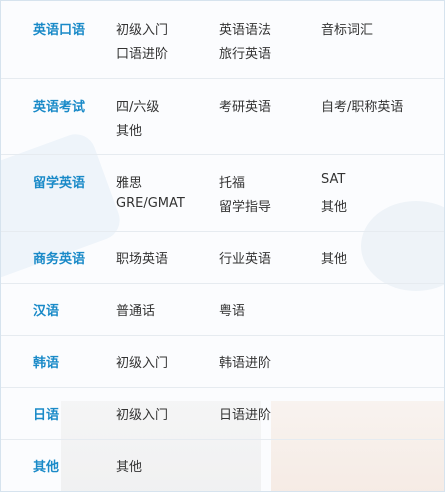  I want to click on subcategory-link: 留学指导, so click(245, 205).